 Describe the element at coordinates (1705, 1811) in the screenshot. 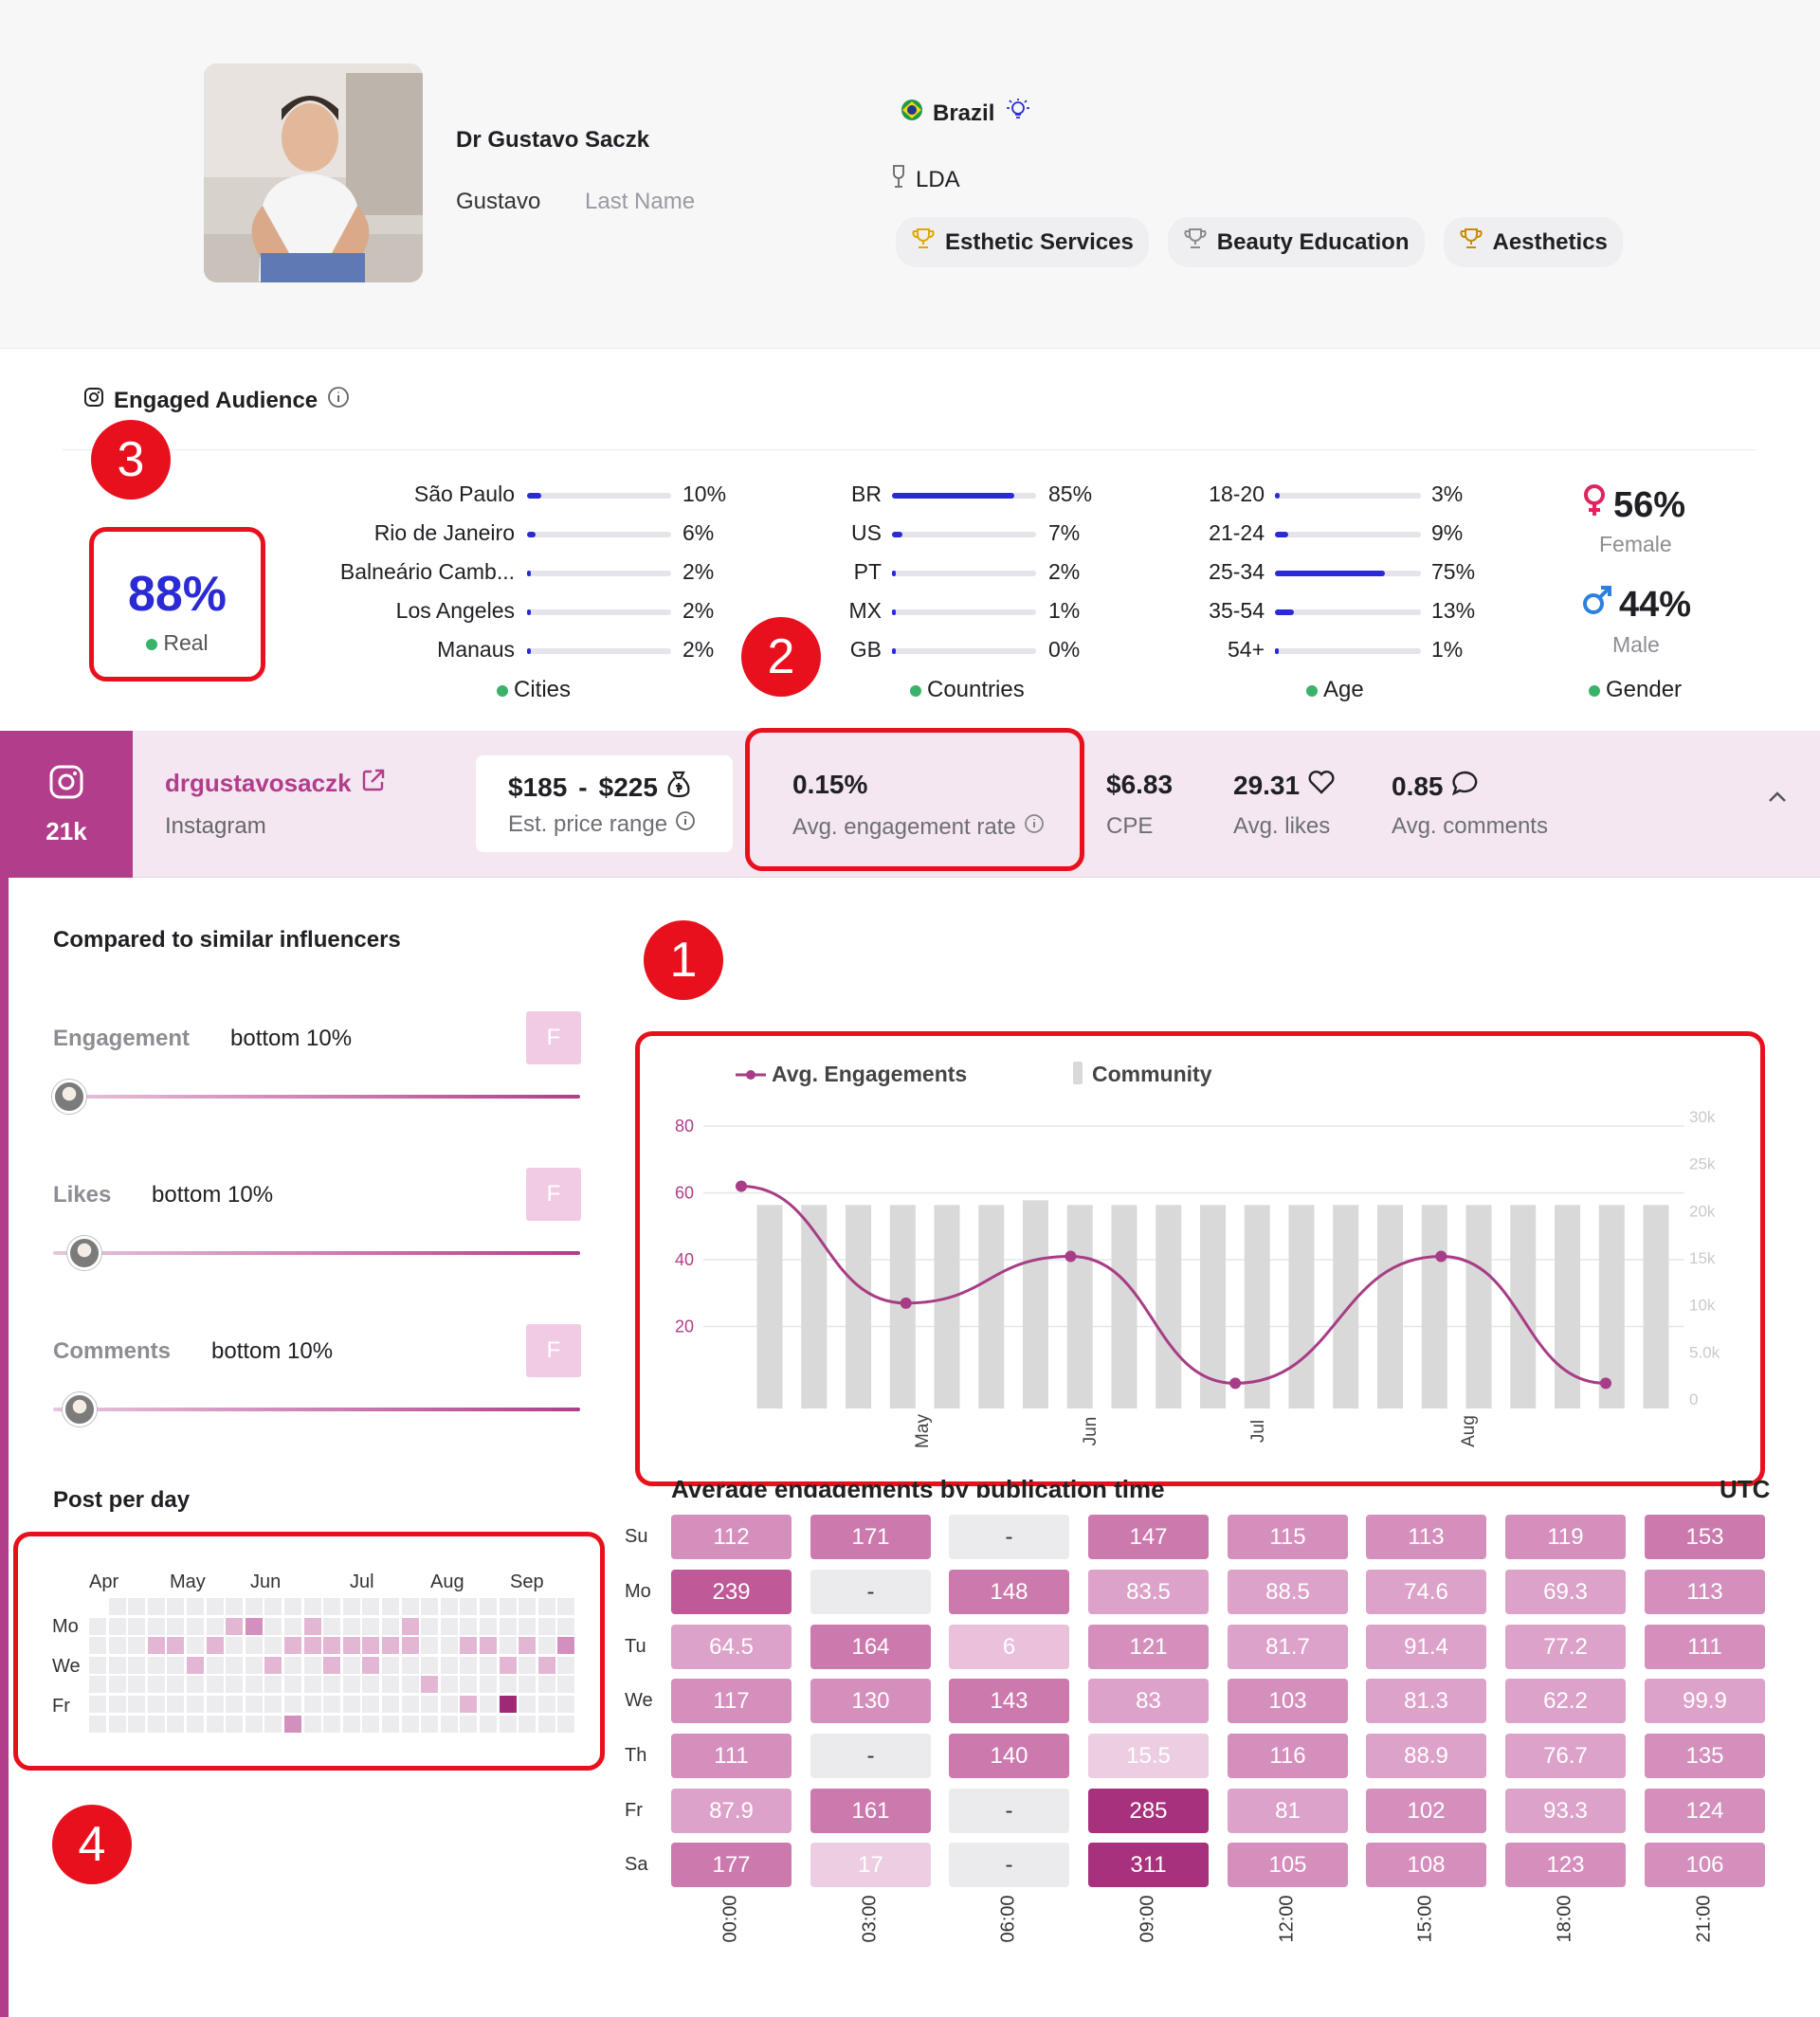

I see `heatmap-cell: 124` at that location.